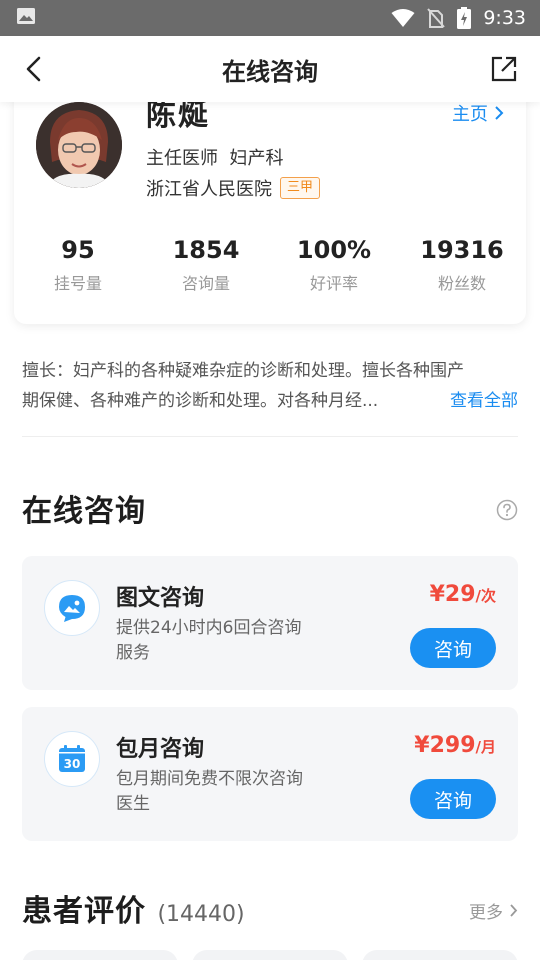 This screenshot has height=960, width=540. I want to click on share-icon, so click(504, 69).